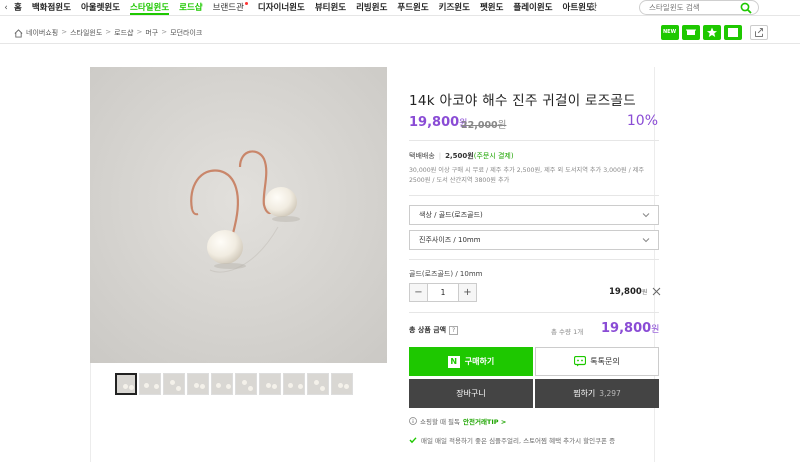 This screenshot has width=800, height=462. What do you see at coordinates (451, 215) in the screenshot?
I see `color-option-value: 색상 / 골드(로즈골드)` at bounding box center [451, 215].